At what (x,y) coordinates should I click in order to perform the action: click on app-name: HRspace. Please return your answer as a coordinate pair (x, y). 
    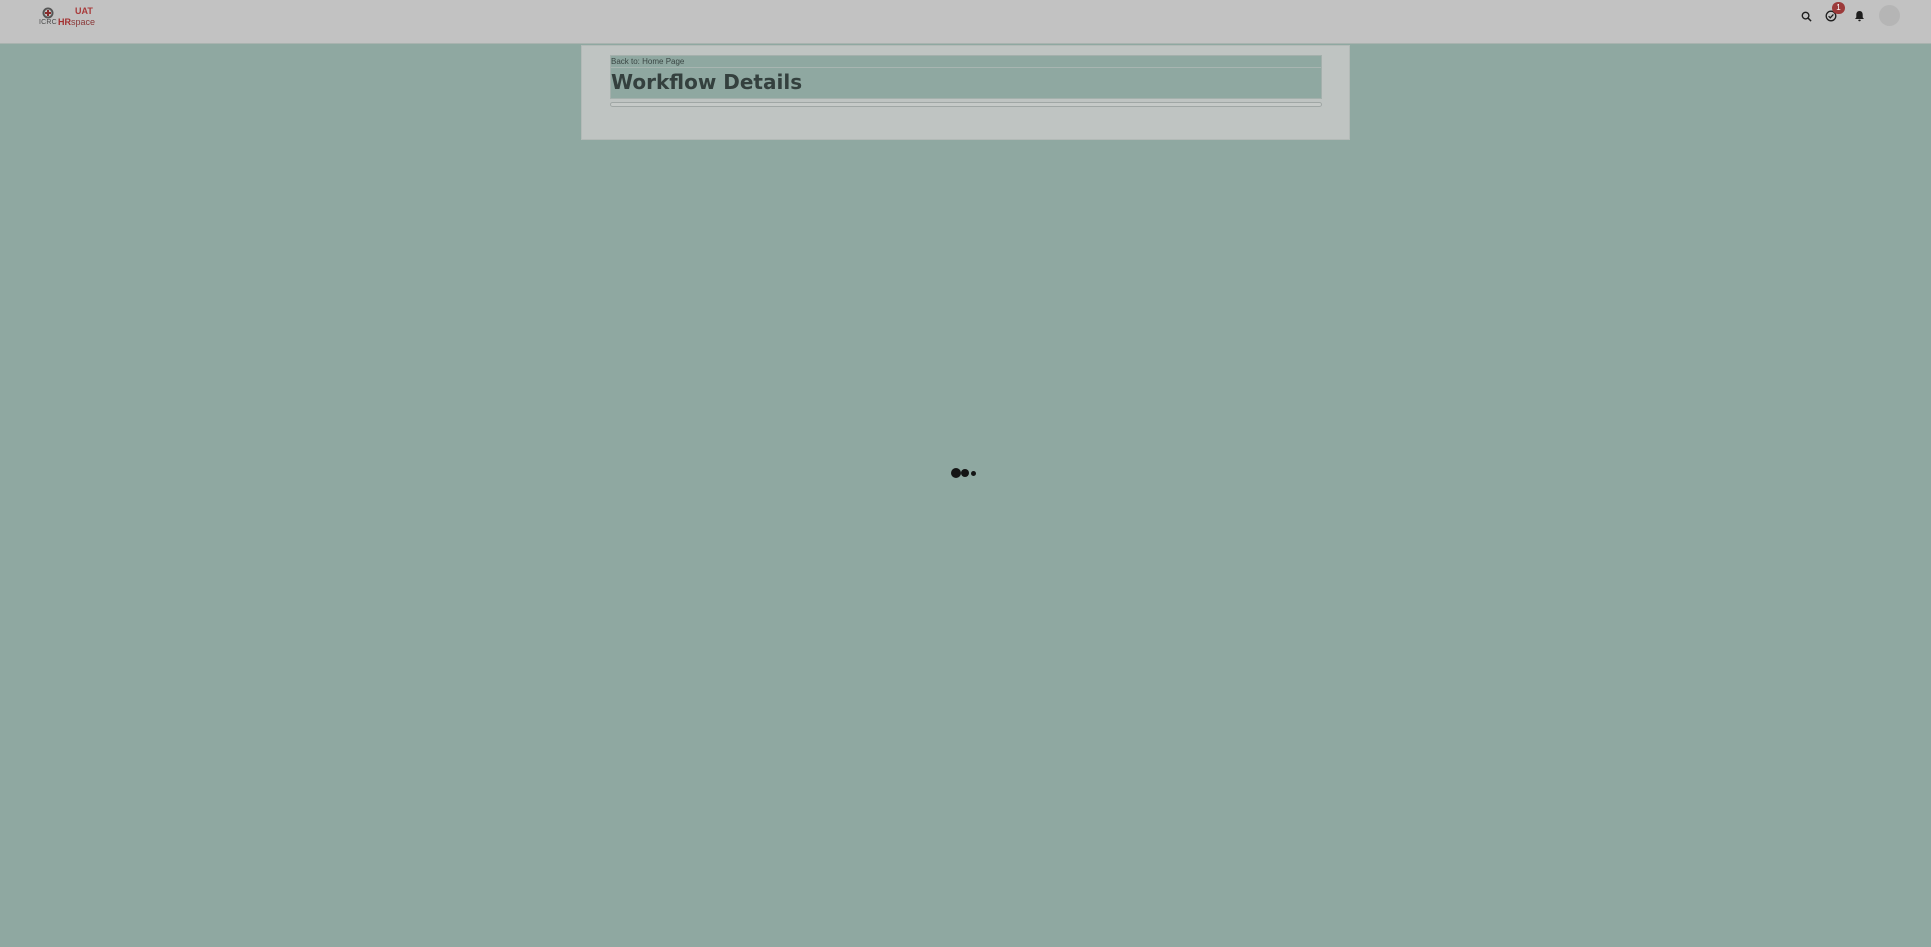
    Looking at the image, I should click on (76, 22).